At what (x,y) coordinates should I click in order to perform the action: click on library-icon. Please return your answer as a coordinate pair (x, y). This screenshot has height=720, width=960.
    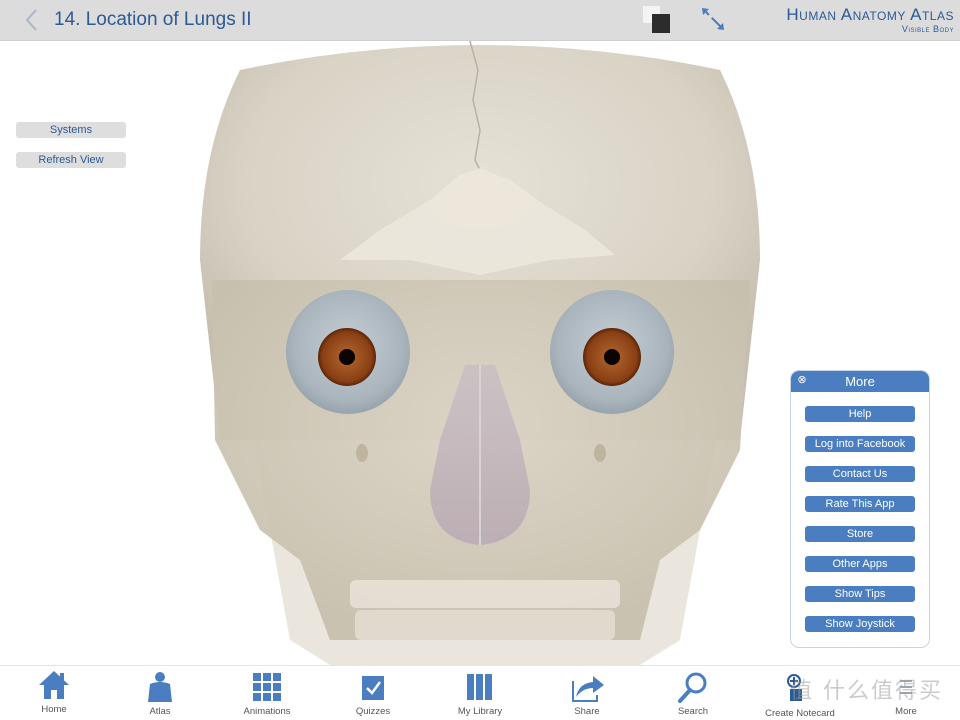
    Looking at the image, I should click on (479, 687).